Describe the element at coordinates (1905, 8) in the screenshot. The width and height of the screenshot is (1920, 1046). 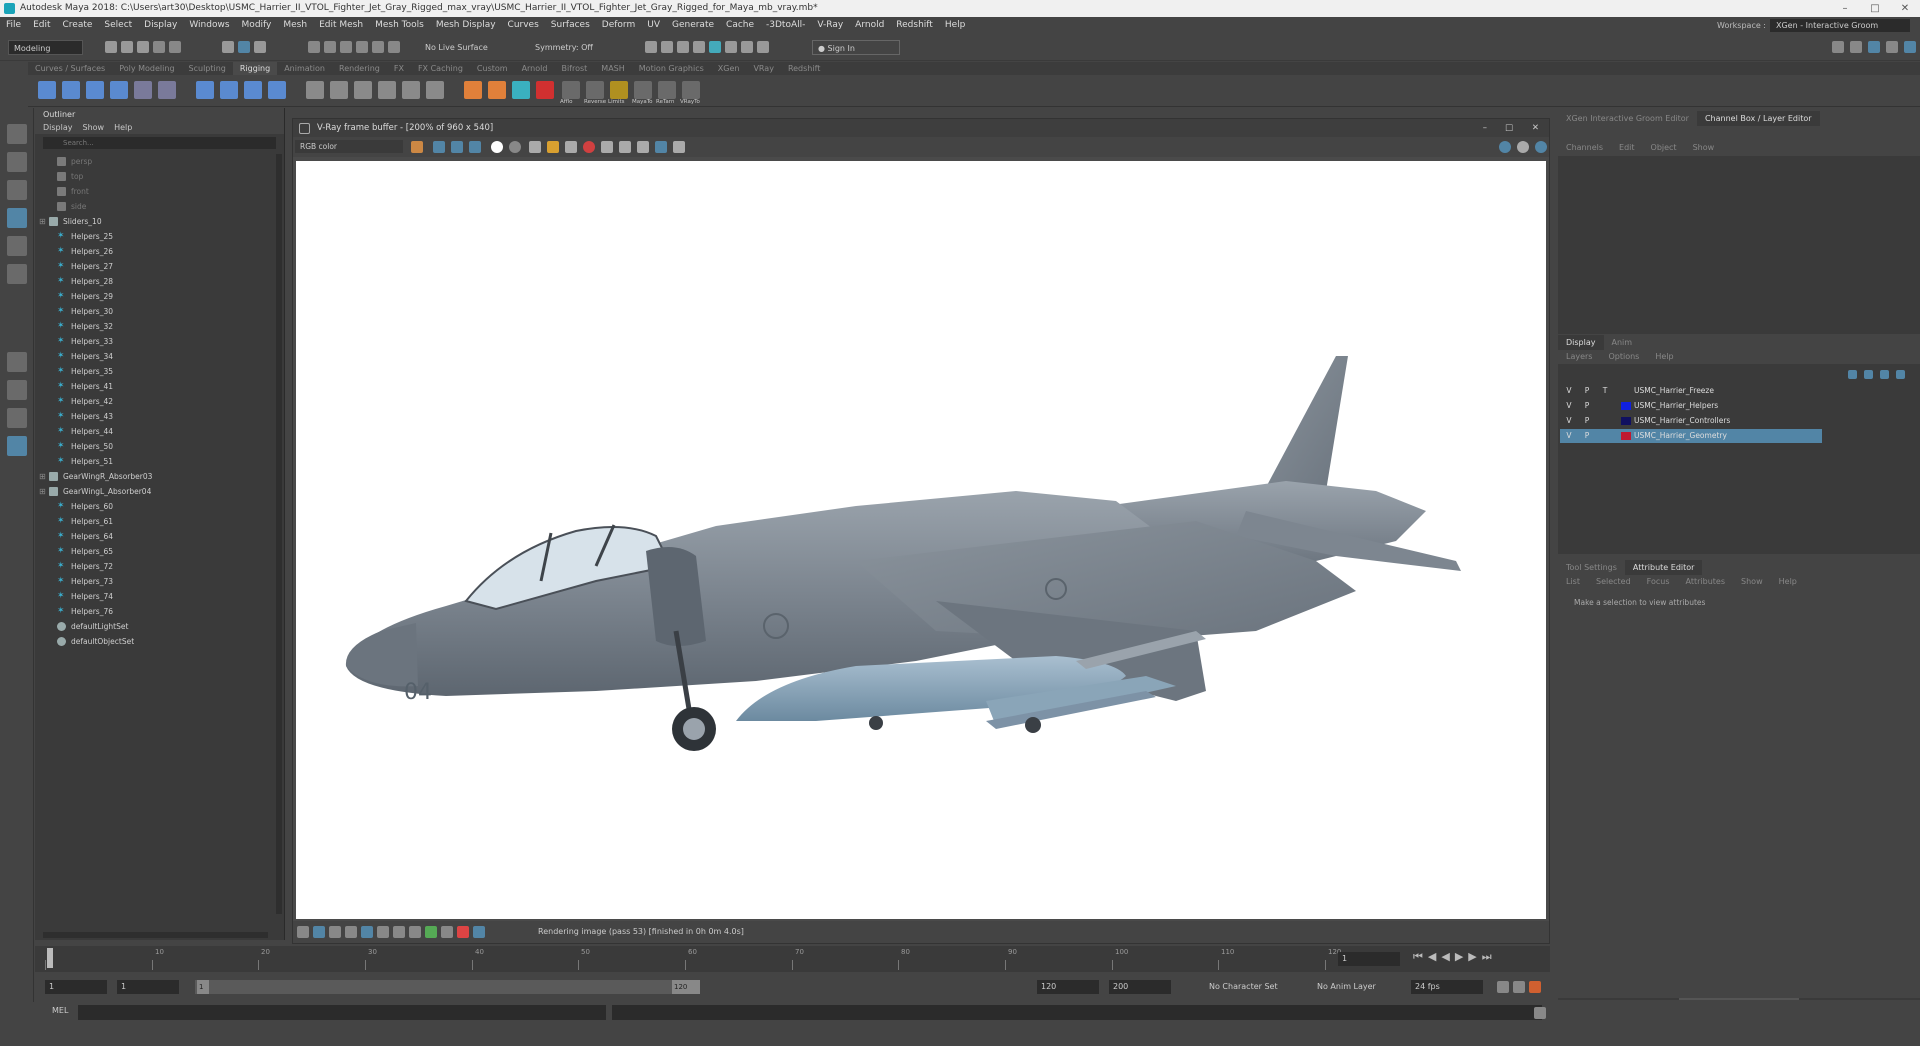
I see `close-icon: ✕` at that location.